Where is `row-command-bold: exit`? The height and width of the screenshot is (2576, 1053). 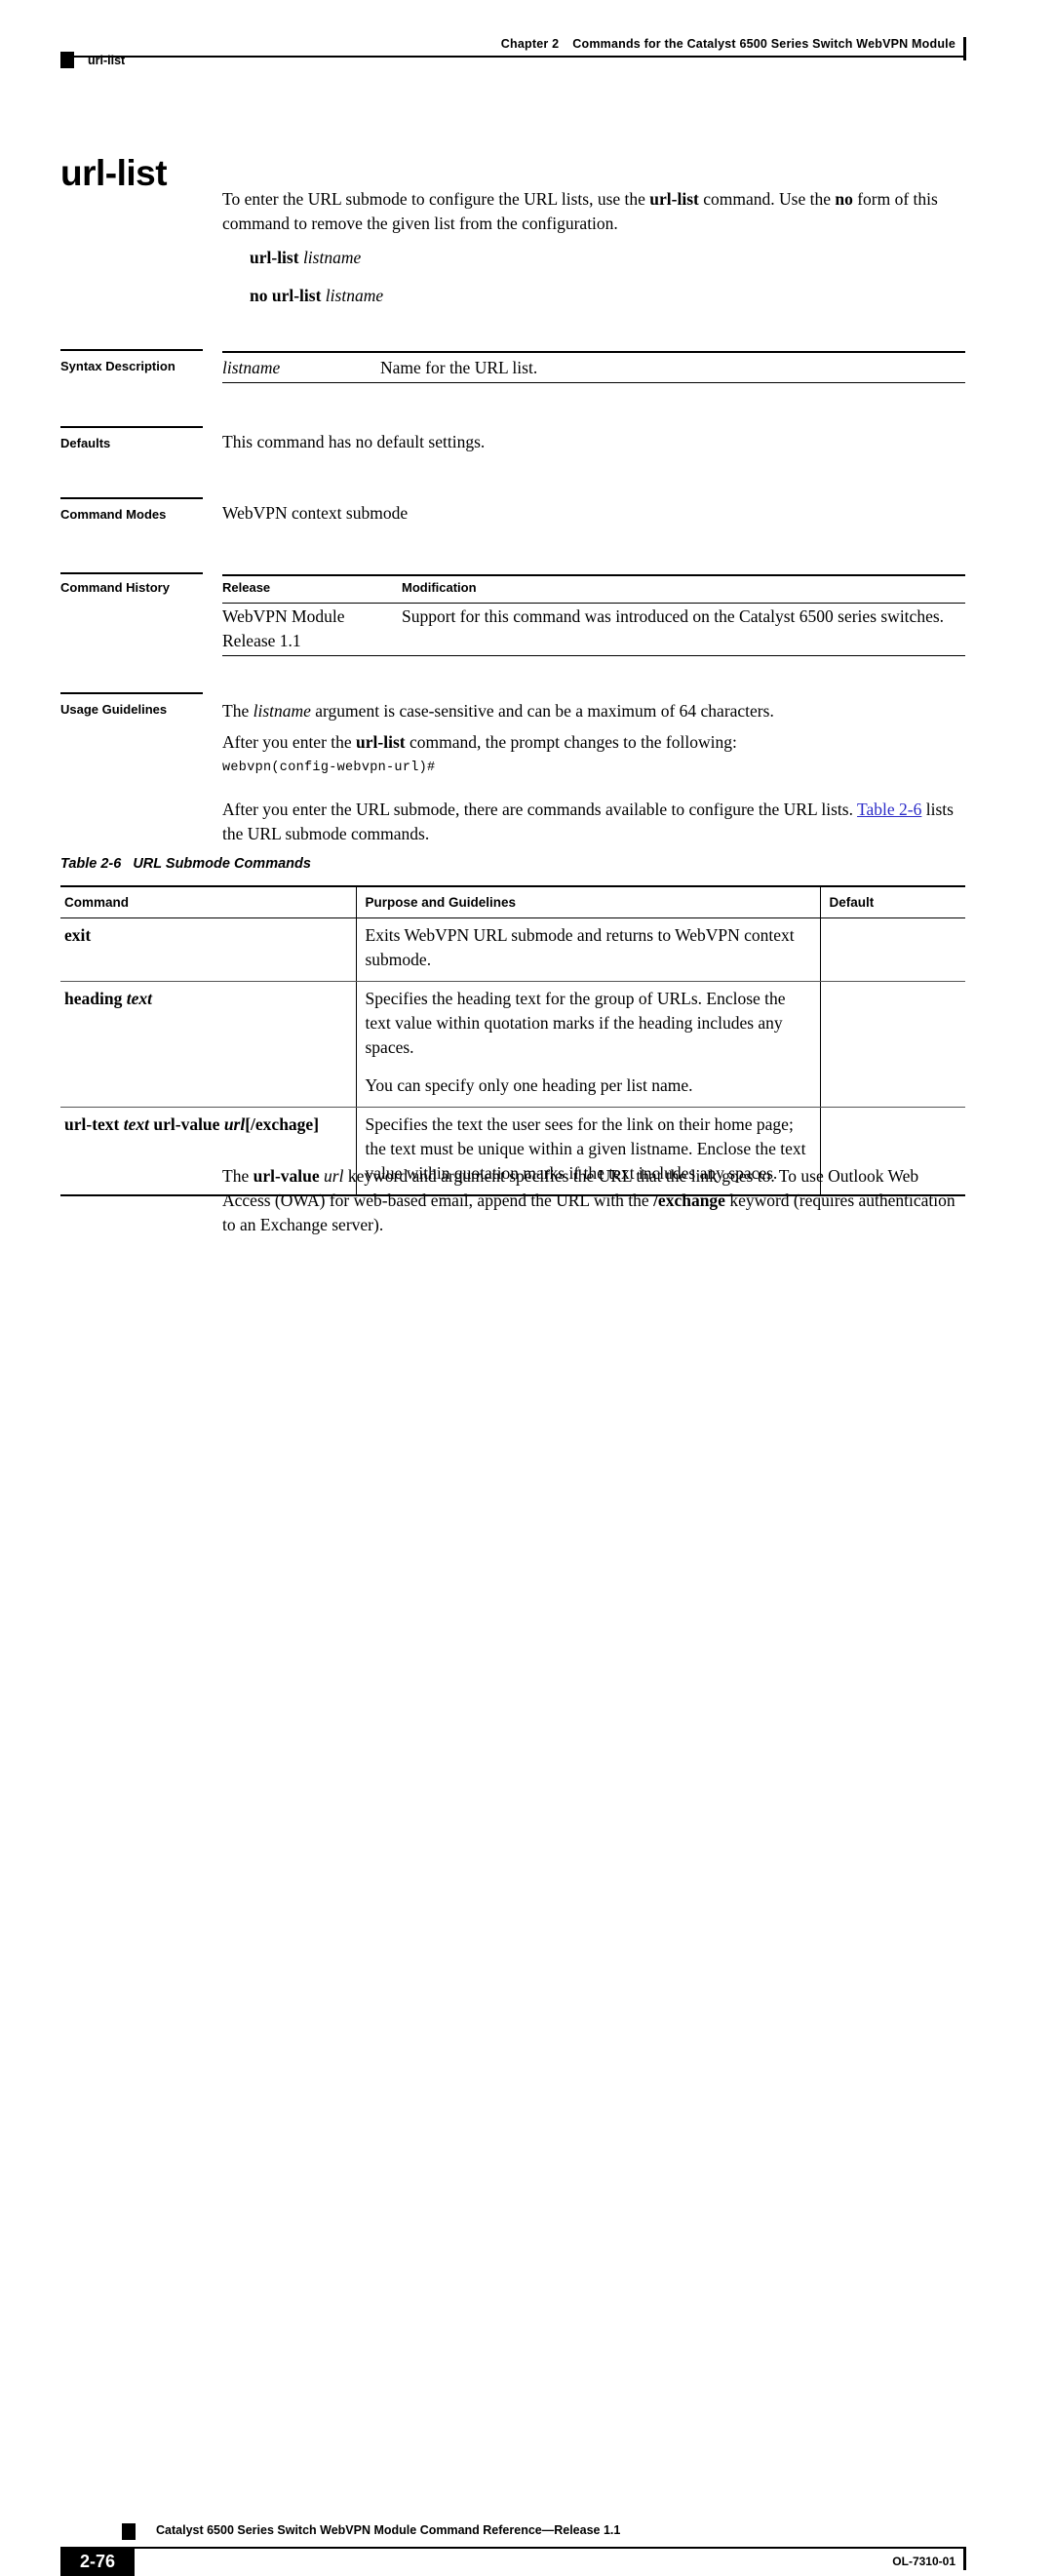
row-command-bold: exit is located at coordinates (78, 935).